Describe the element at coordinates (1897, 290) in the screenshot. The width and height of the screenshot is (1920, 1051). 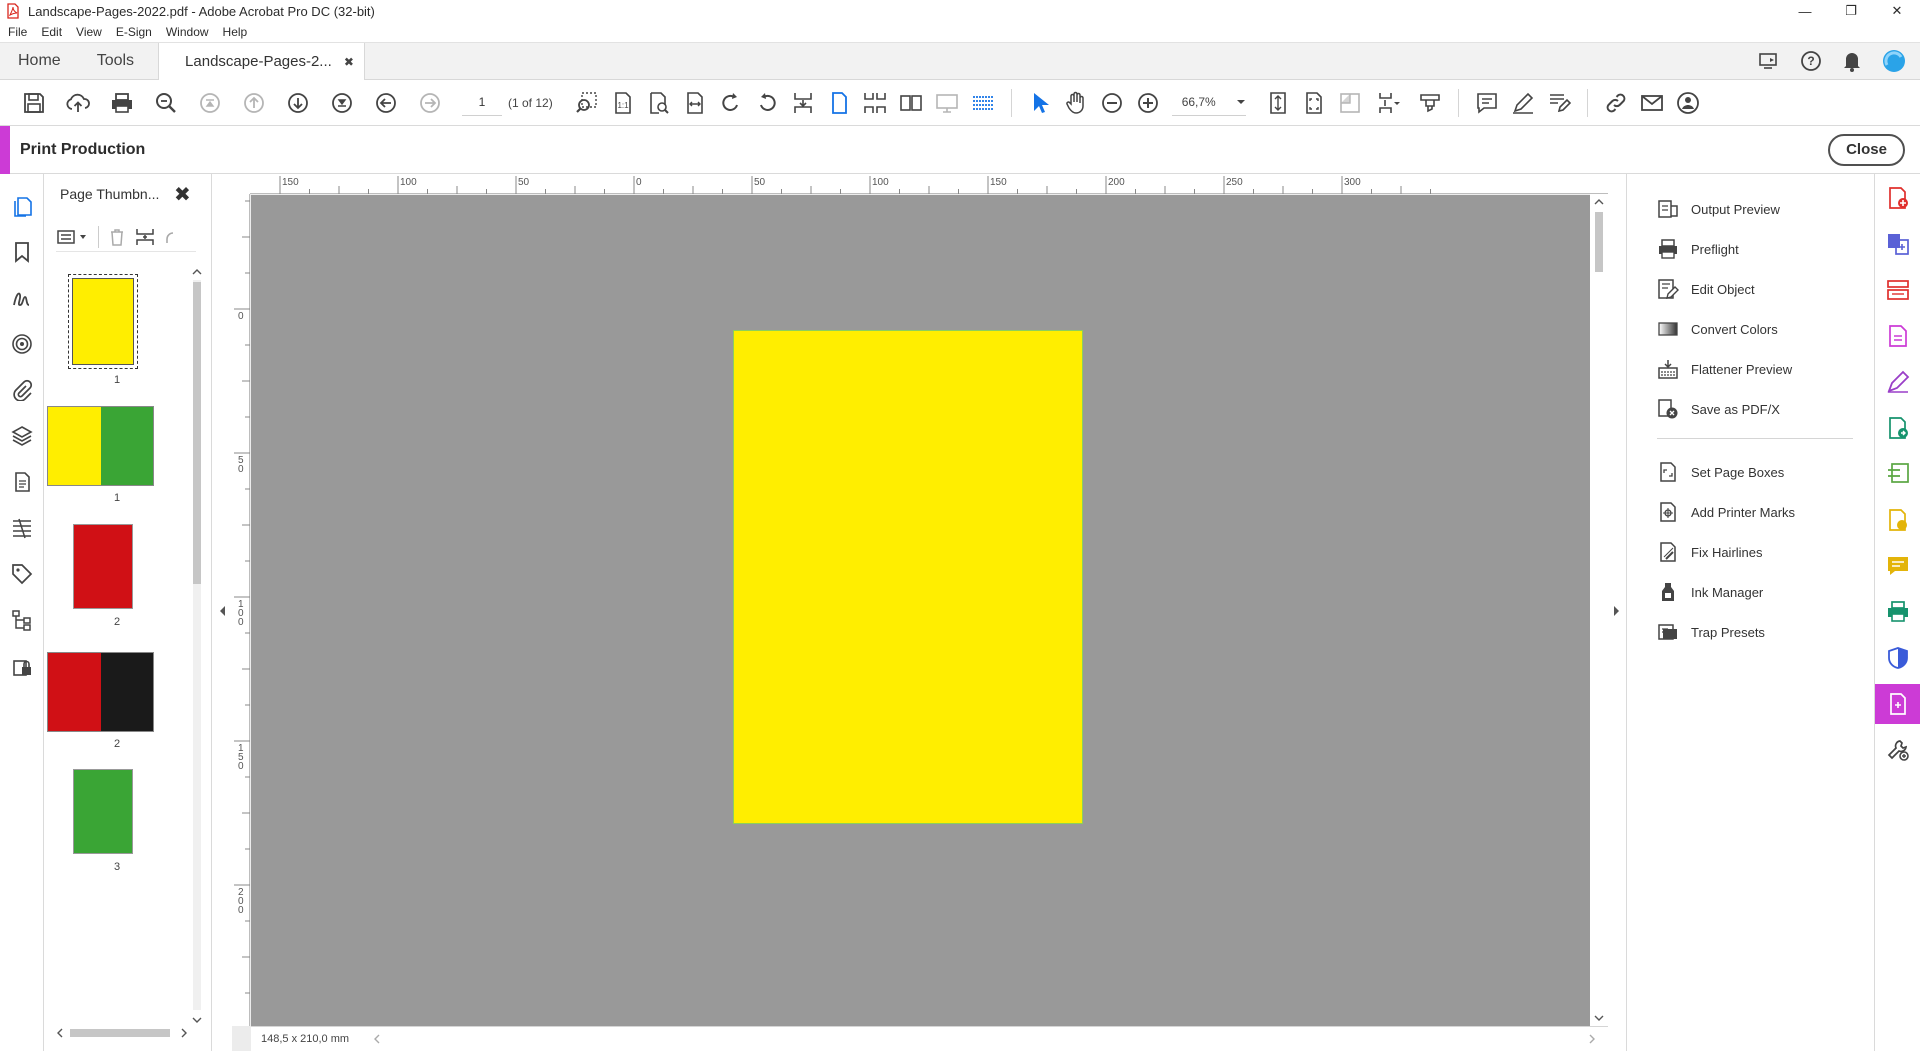
I see `organize-pages-tool` at that location.